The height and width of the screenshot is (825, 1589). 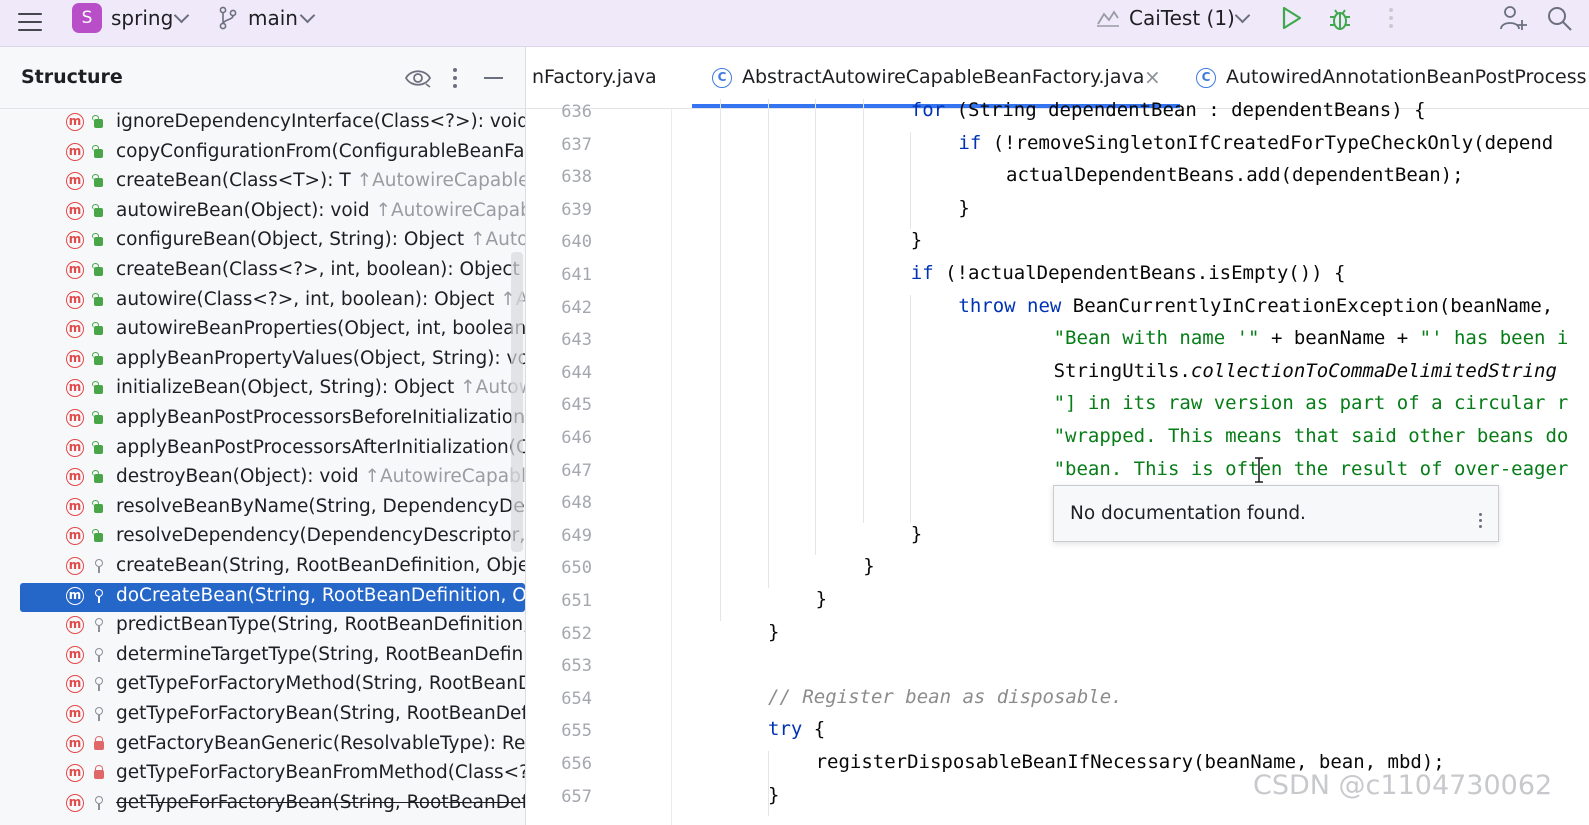 What do you see at coordinates (455, 79) in the screenshot?
I see `options-icon` at bounding box center [455, 79].